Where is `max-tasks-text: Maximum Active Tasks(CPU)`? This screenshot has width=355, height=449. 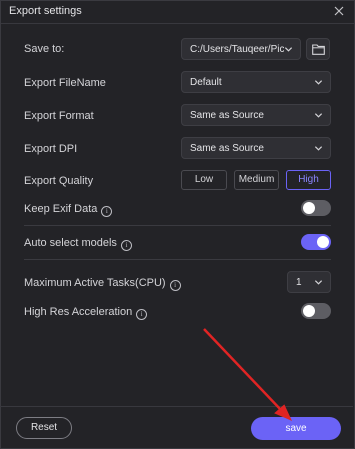
max-tasks-text: Maximum Active Tasks(CPU) is located at coordinates (95, 283).